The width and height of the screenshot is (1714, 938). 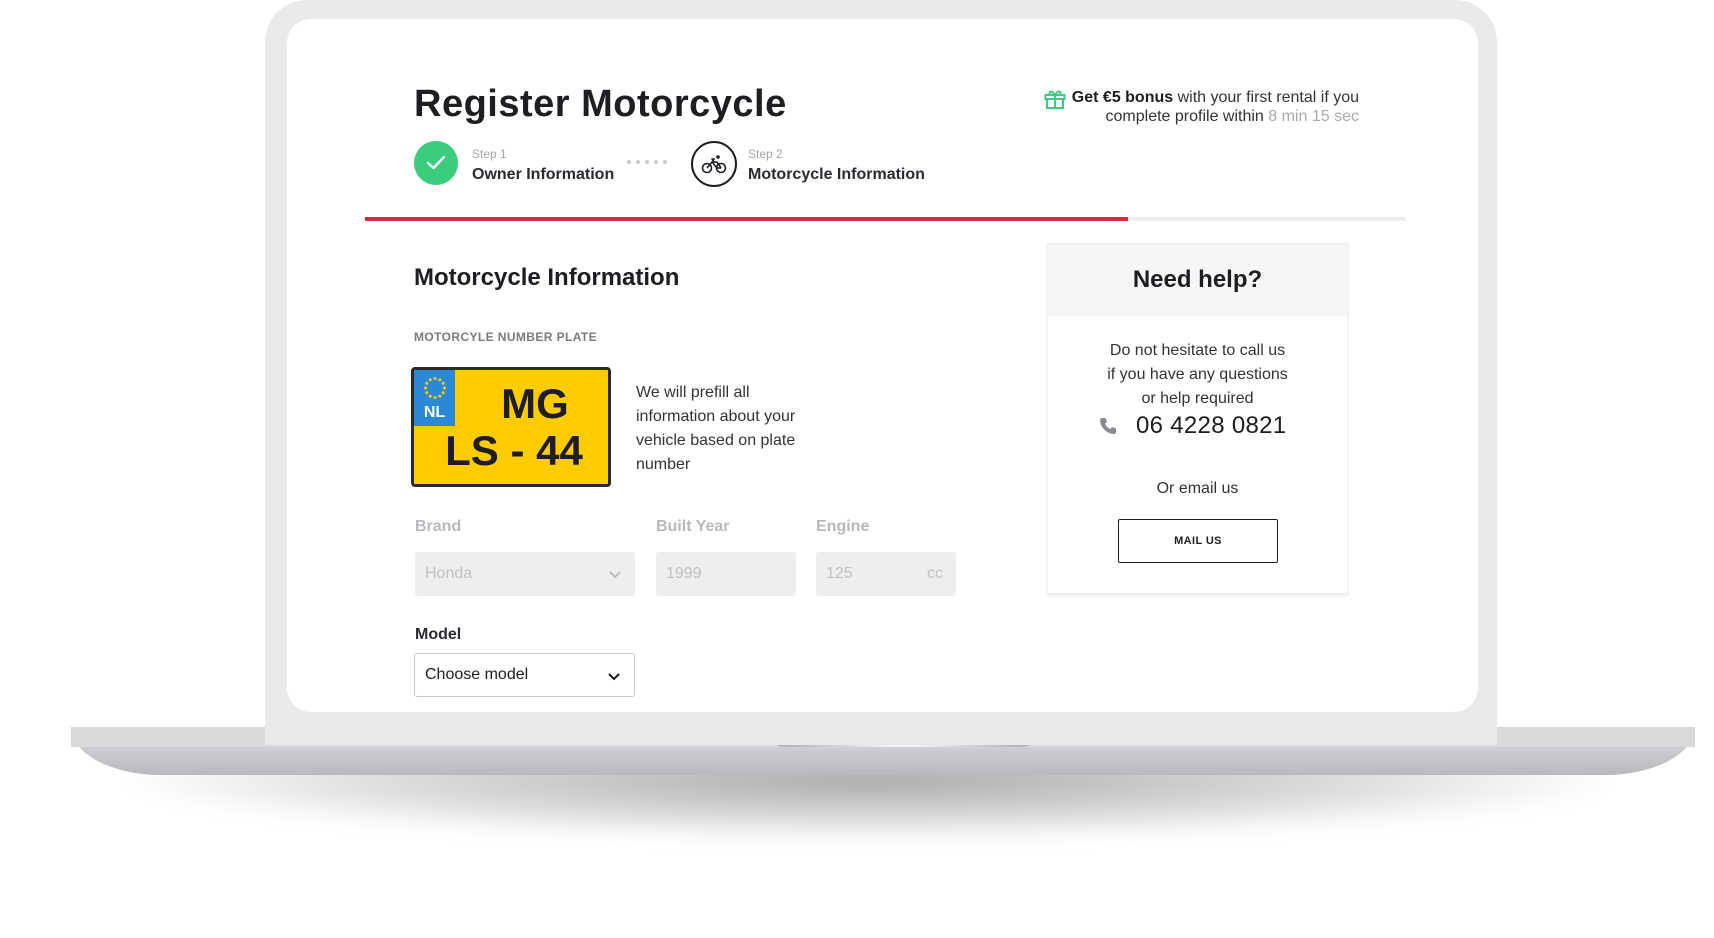 What do you see at coordinates (489, 154) in the screenshot?
I see `step-1-number: Step 1` at bounding box center [489, 154].